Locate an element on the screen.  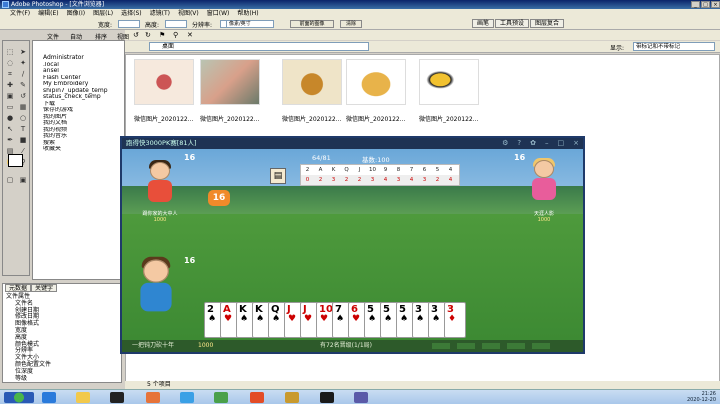
foreground-color-swatch is located at coordinates (15, 160).